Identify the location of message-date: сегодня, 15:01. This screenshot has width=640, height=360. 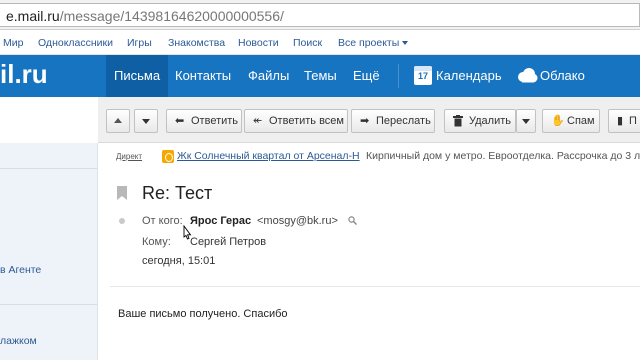
(179, 261).